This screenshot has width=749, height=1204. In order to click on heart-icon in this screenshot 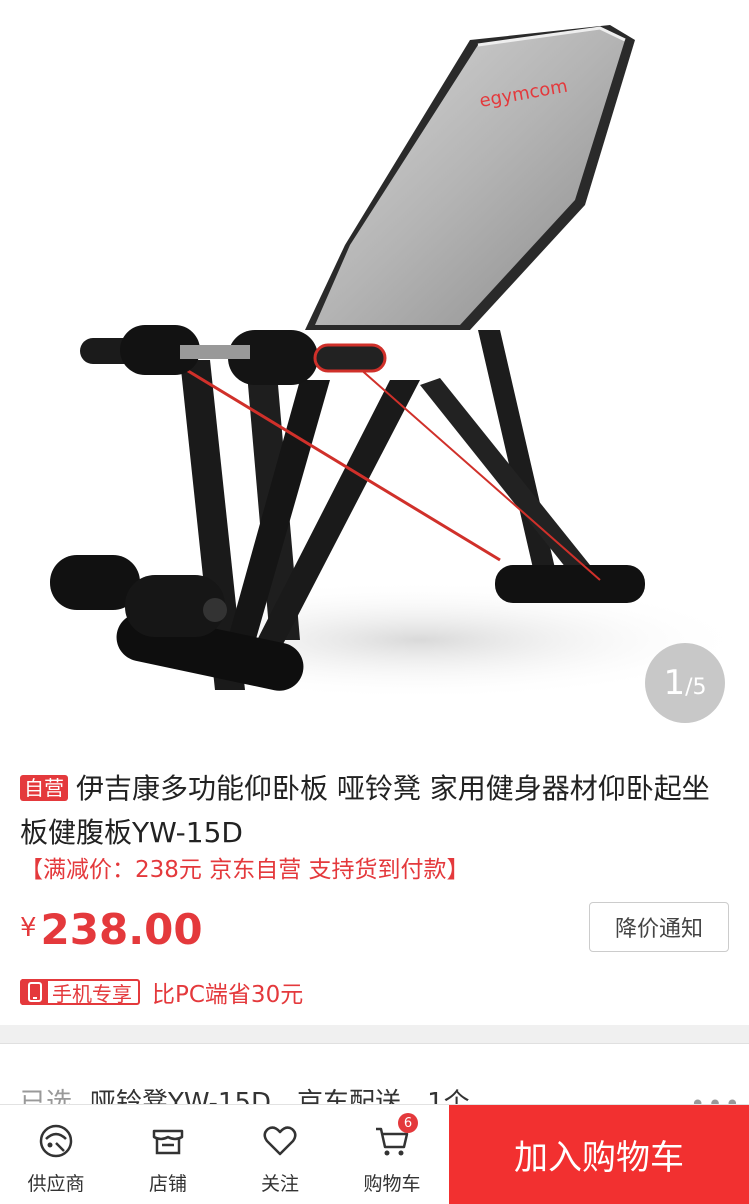, I will do `click(280, 1141)`.